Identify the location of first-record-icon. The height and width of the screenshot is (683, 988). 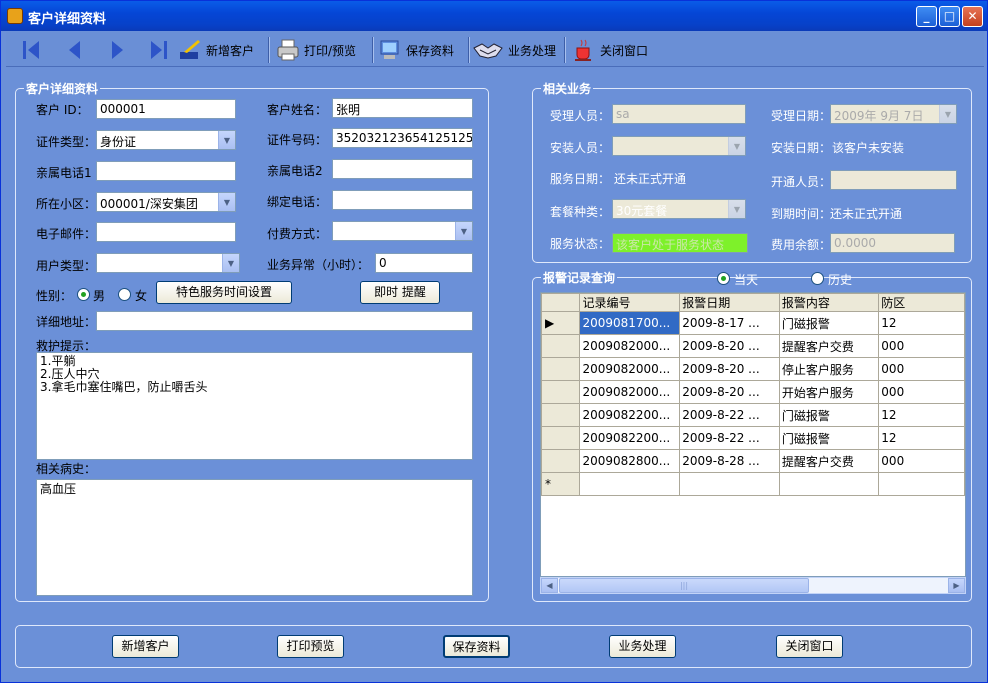
(31, 50).